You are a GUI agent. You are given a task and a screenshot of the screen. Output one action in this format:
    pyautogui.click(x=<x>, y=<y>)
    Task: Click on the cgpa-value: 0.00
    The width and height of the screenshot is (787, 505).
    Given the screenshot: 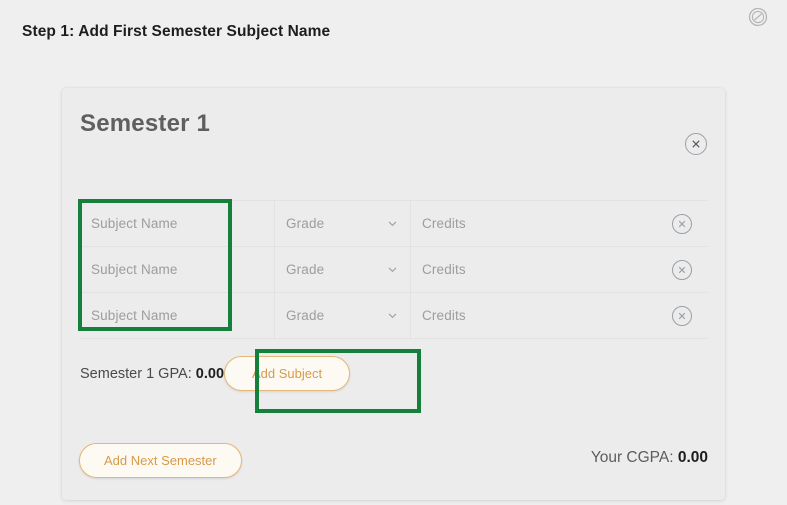 What is the action you would take?
    pyautogui.click(x=692, y=457)
    